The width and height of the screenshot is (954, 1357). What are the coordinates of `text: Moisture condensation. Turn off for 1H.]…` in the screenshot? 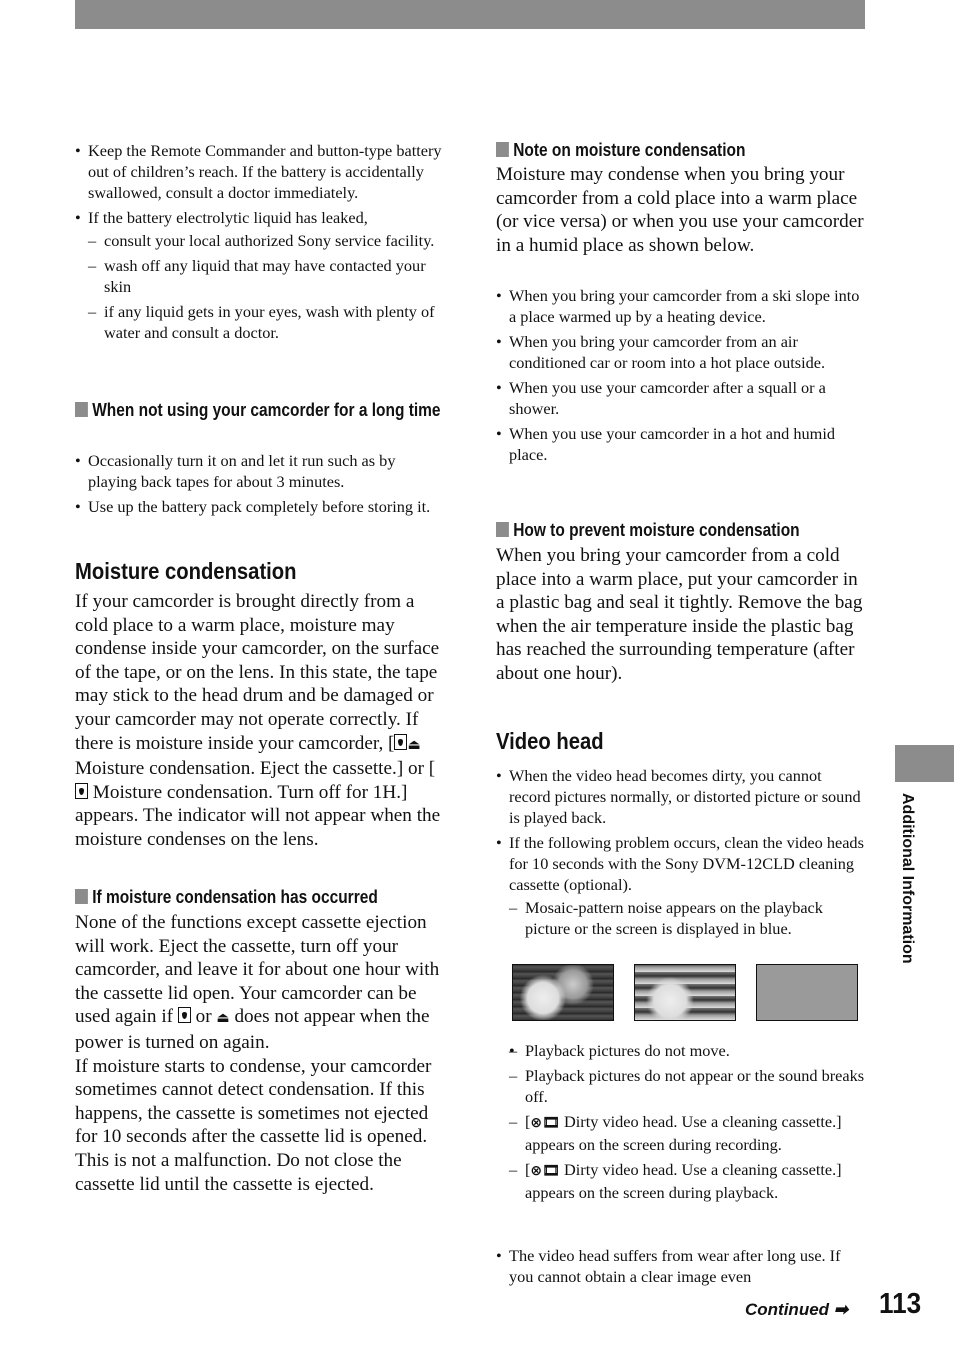 It's located at (258, 815).